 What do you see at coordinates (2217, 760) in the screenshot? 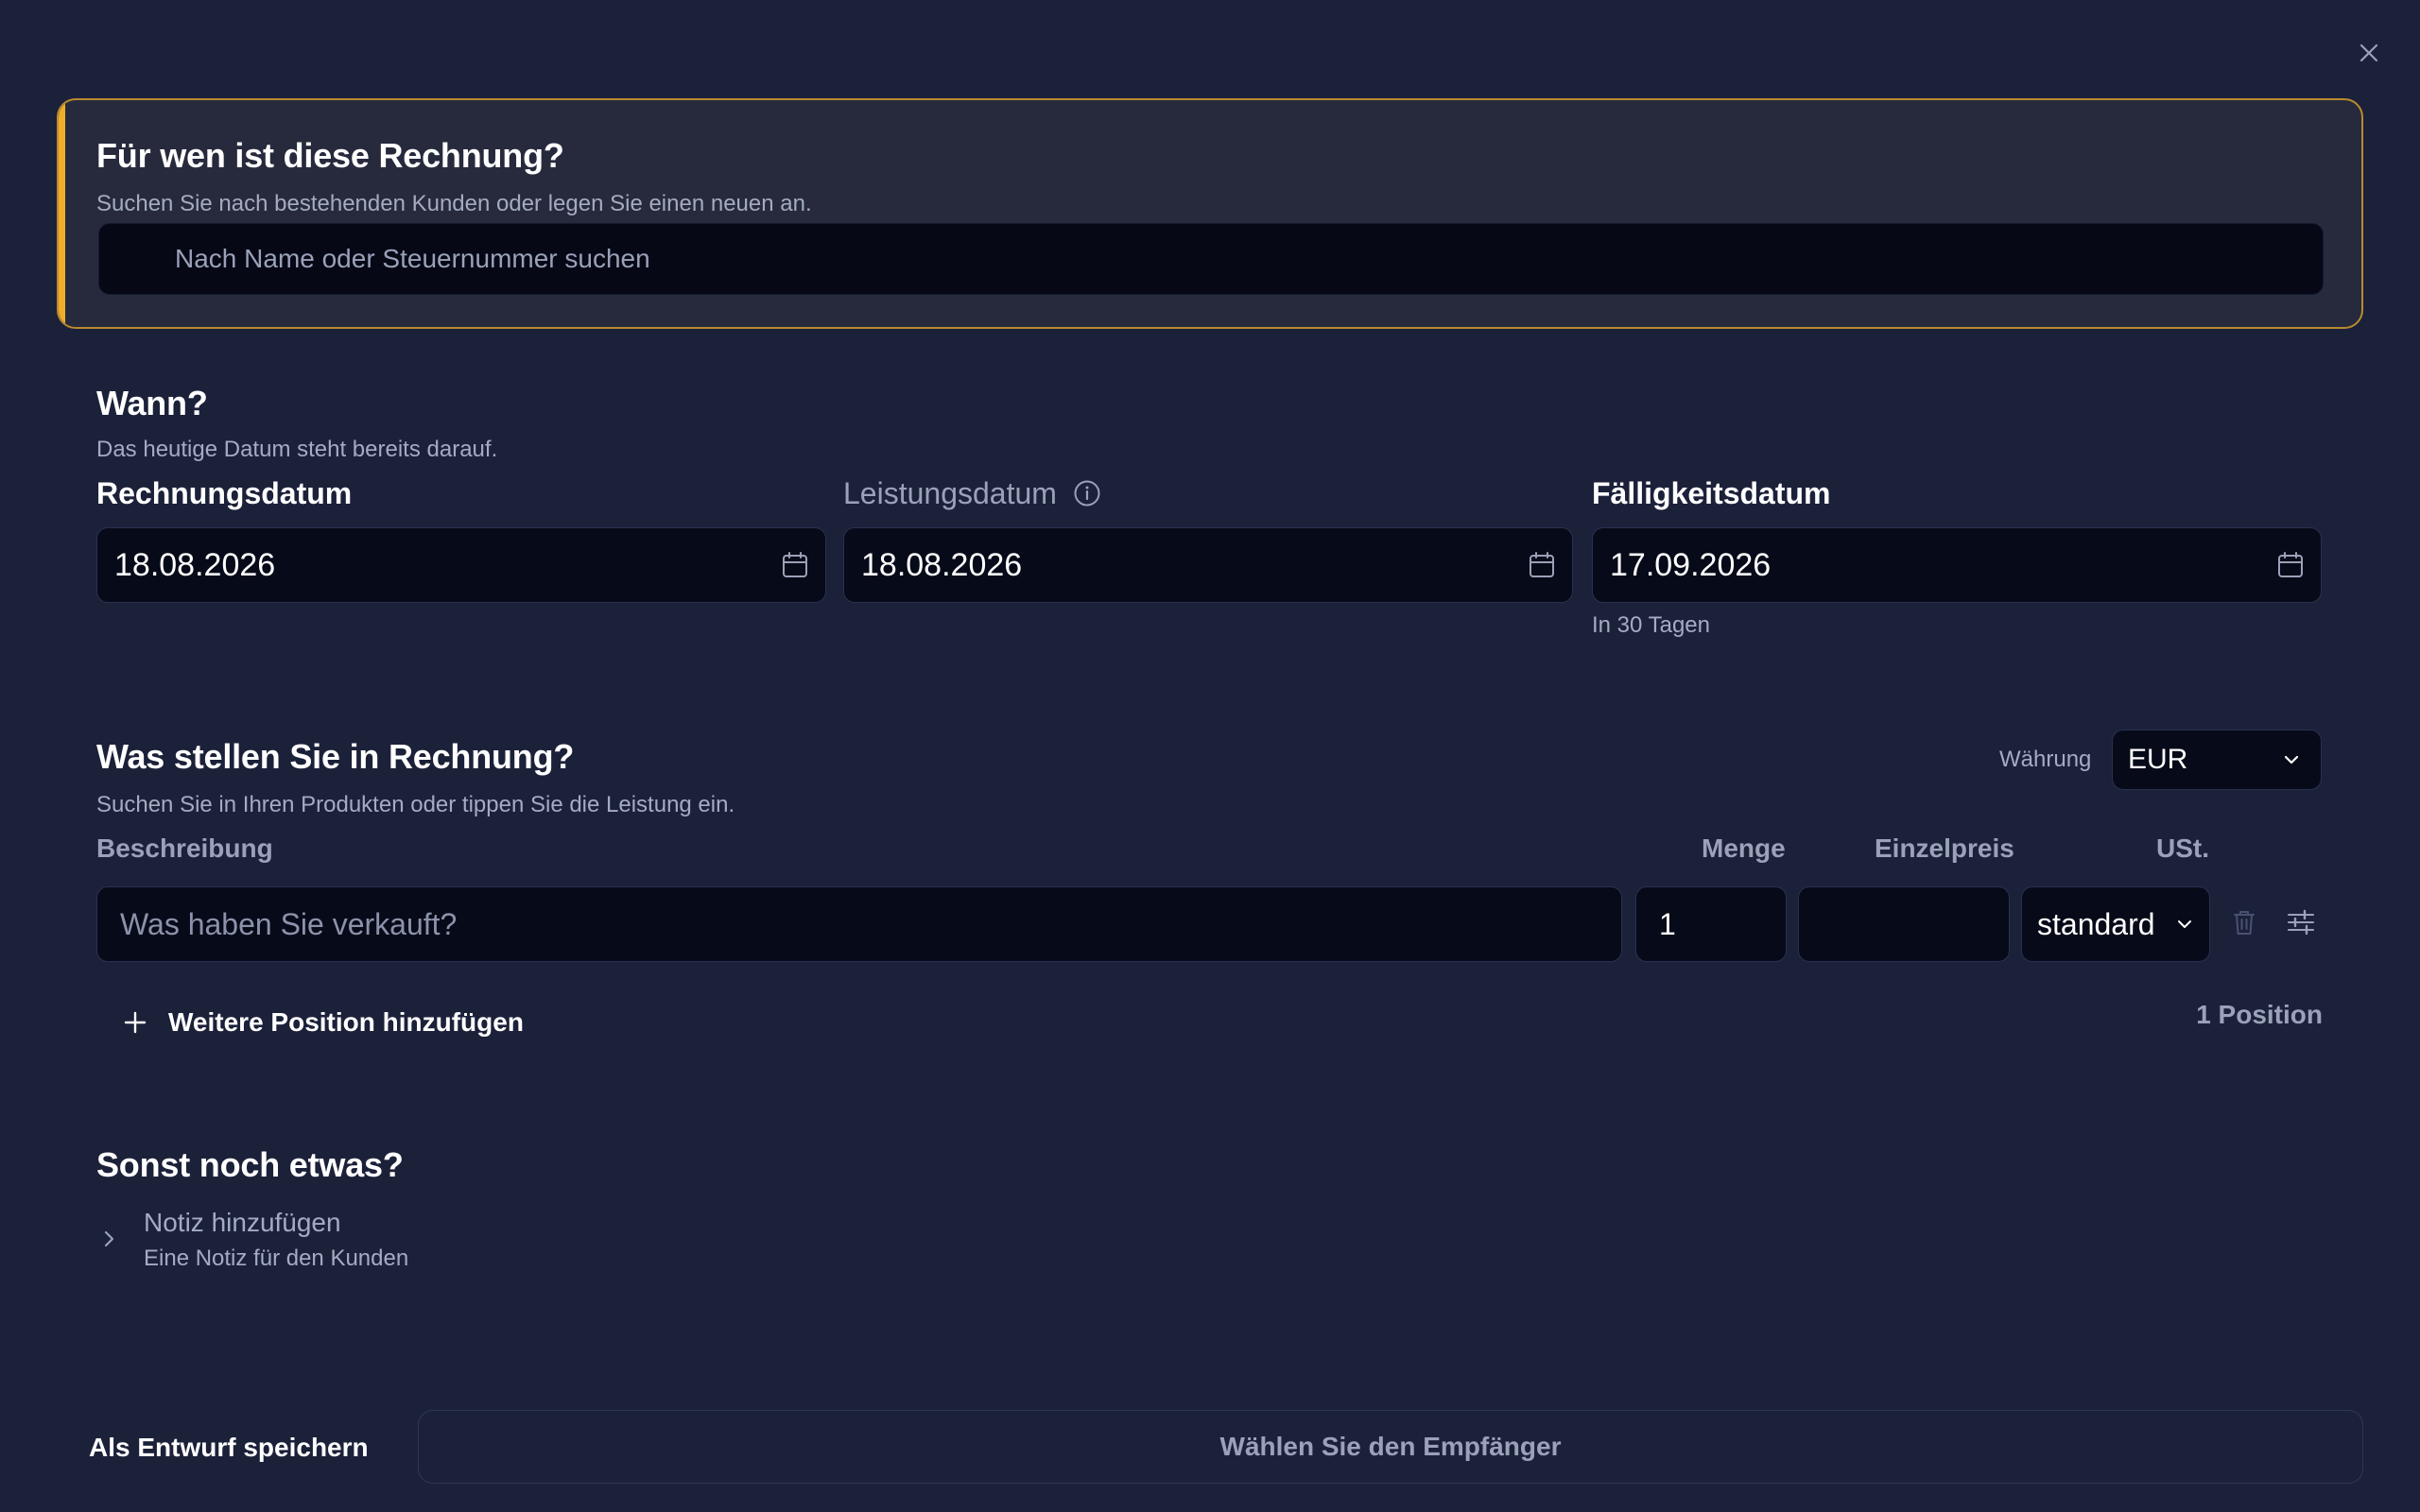
I see `currency-select: EUR` at bounding box center [2217, 760].